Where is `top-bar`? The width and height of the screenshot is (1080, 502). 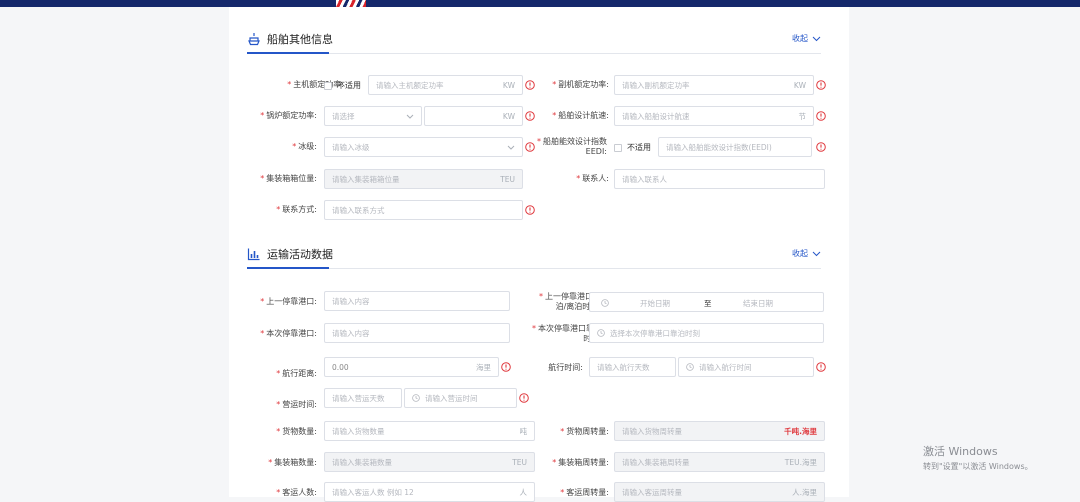
top-bar is located at coordinates (540, 3).